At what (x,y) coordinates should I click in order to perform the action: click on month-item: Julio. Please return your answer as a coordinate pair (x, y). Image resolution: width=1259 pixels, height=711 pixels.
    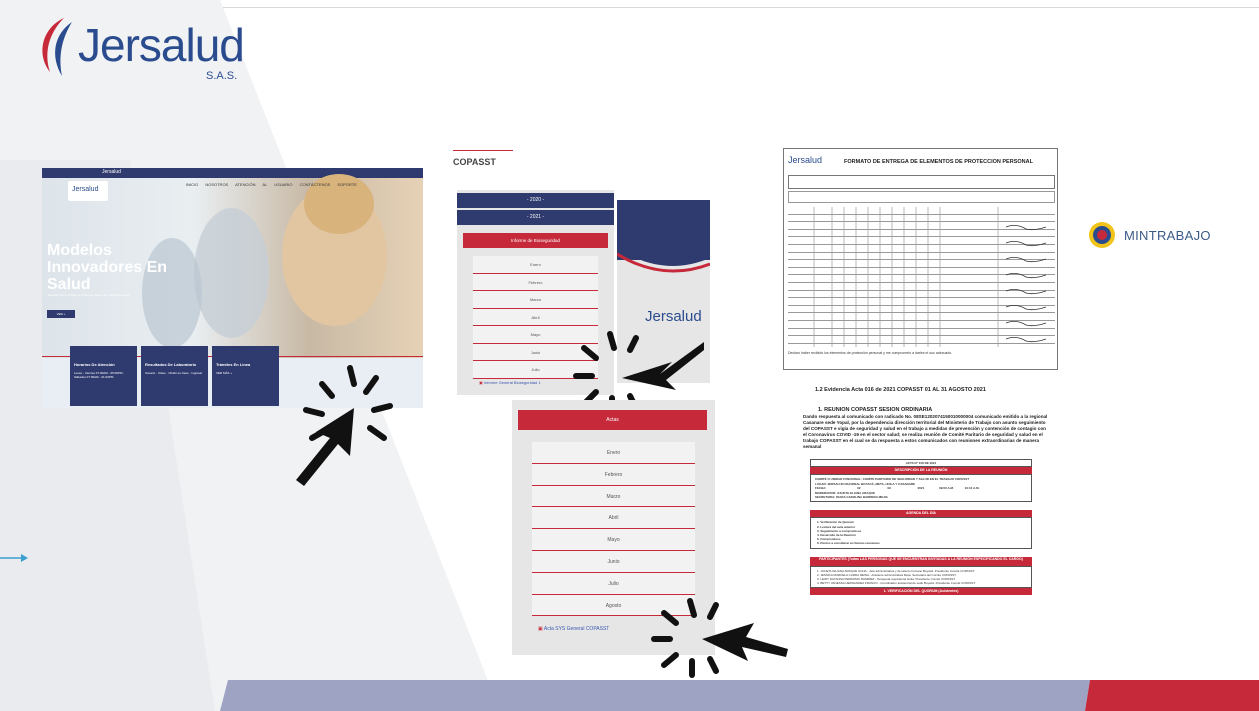
    Looking at the image, I should click on (613, 583).